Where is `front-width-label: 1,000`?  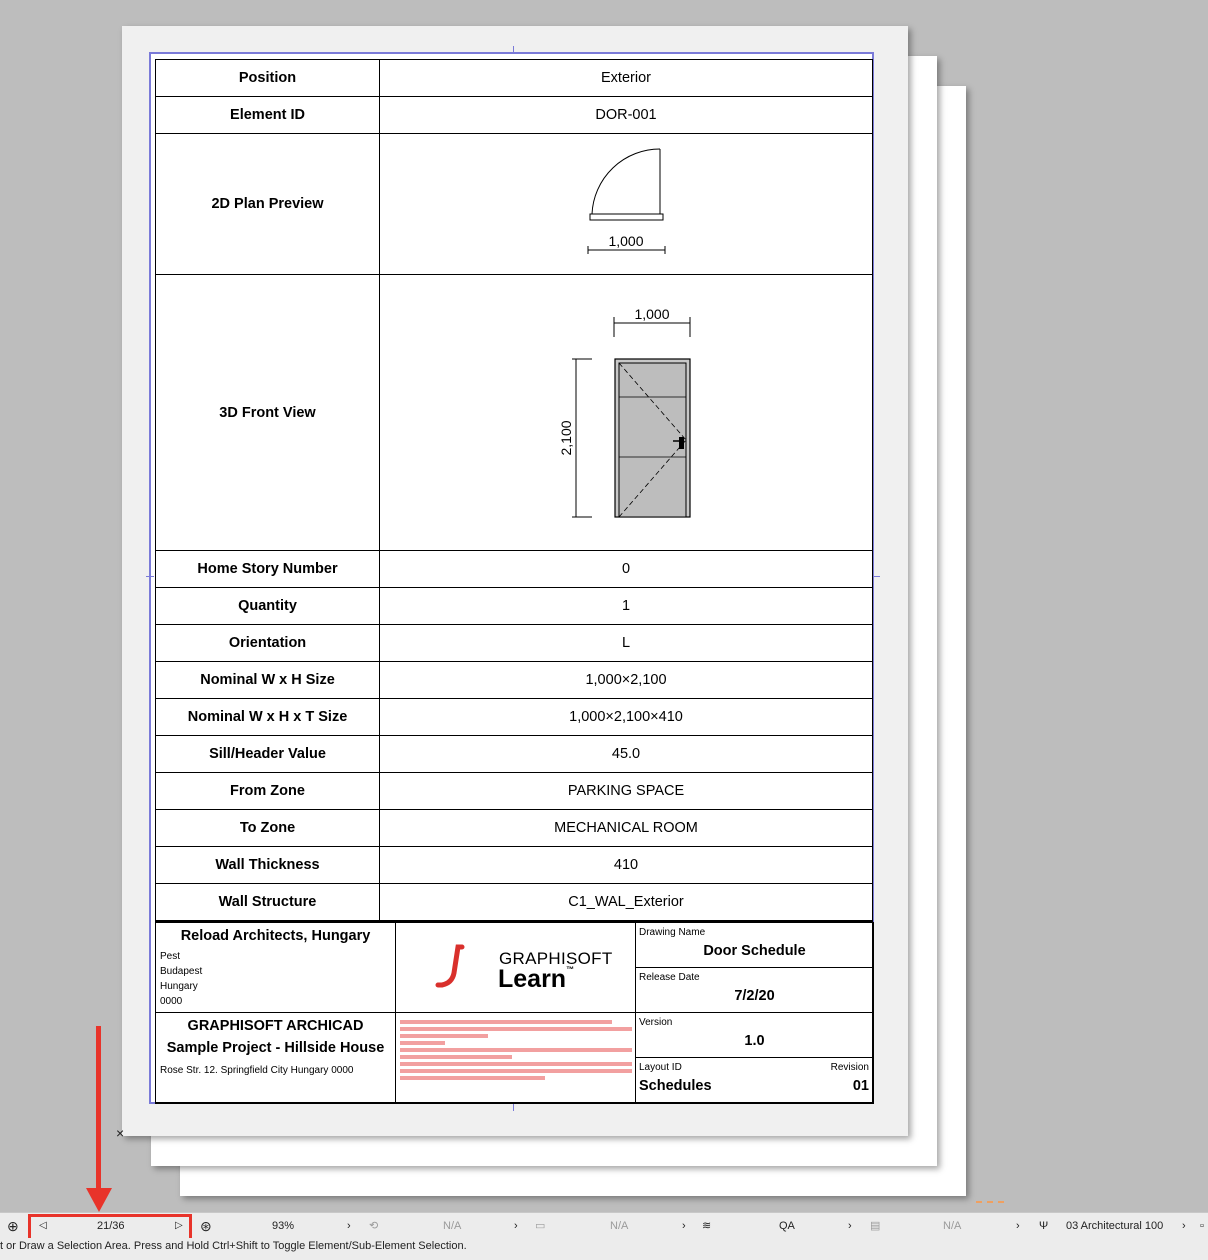
front-width-label: 1,000 is located at coordinates (651, 314).